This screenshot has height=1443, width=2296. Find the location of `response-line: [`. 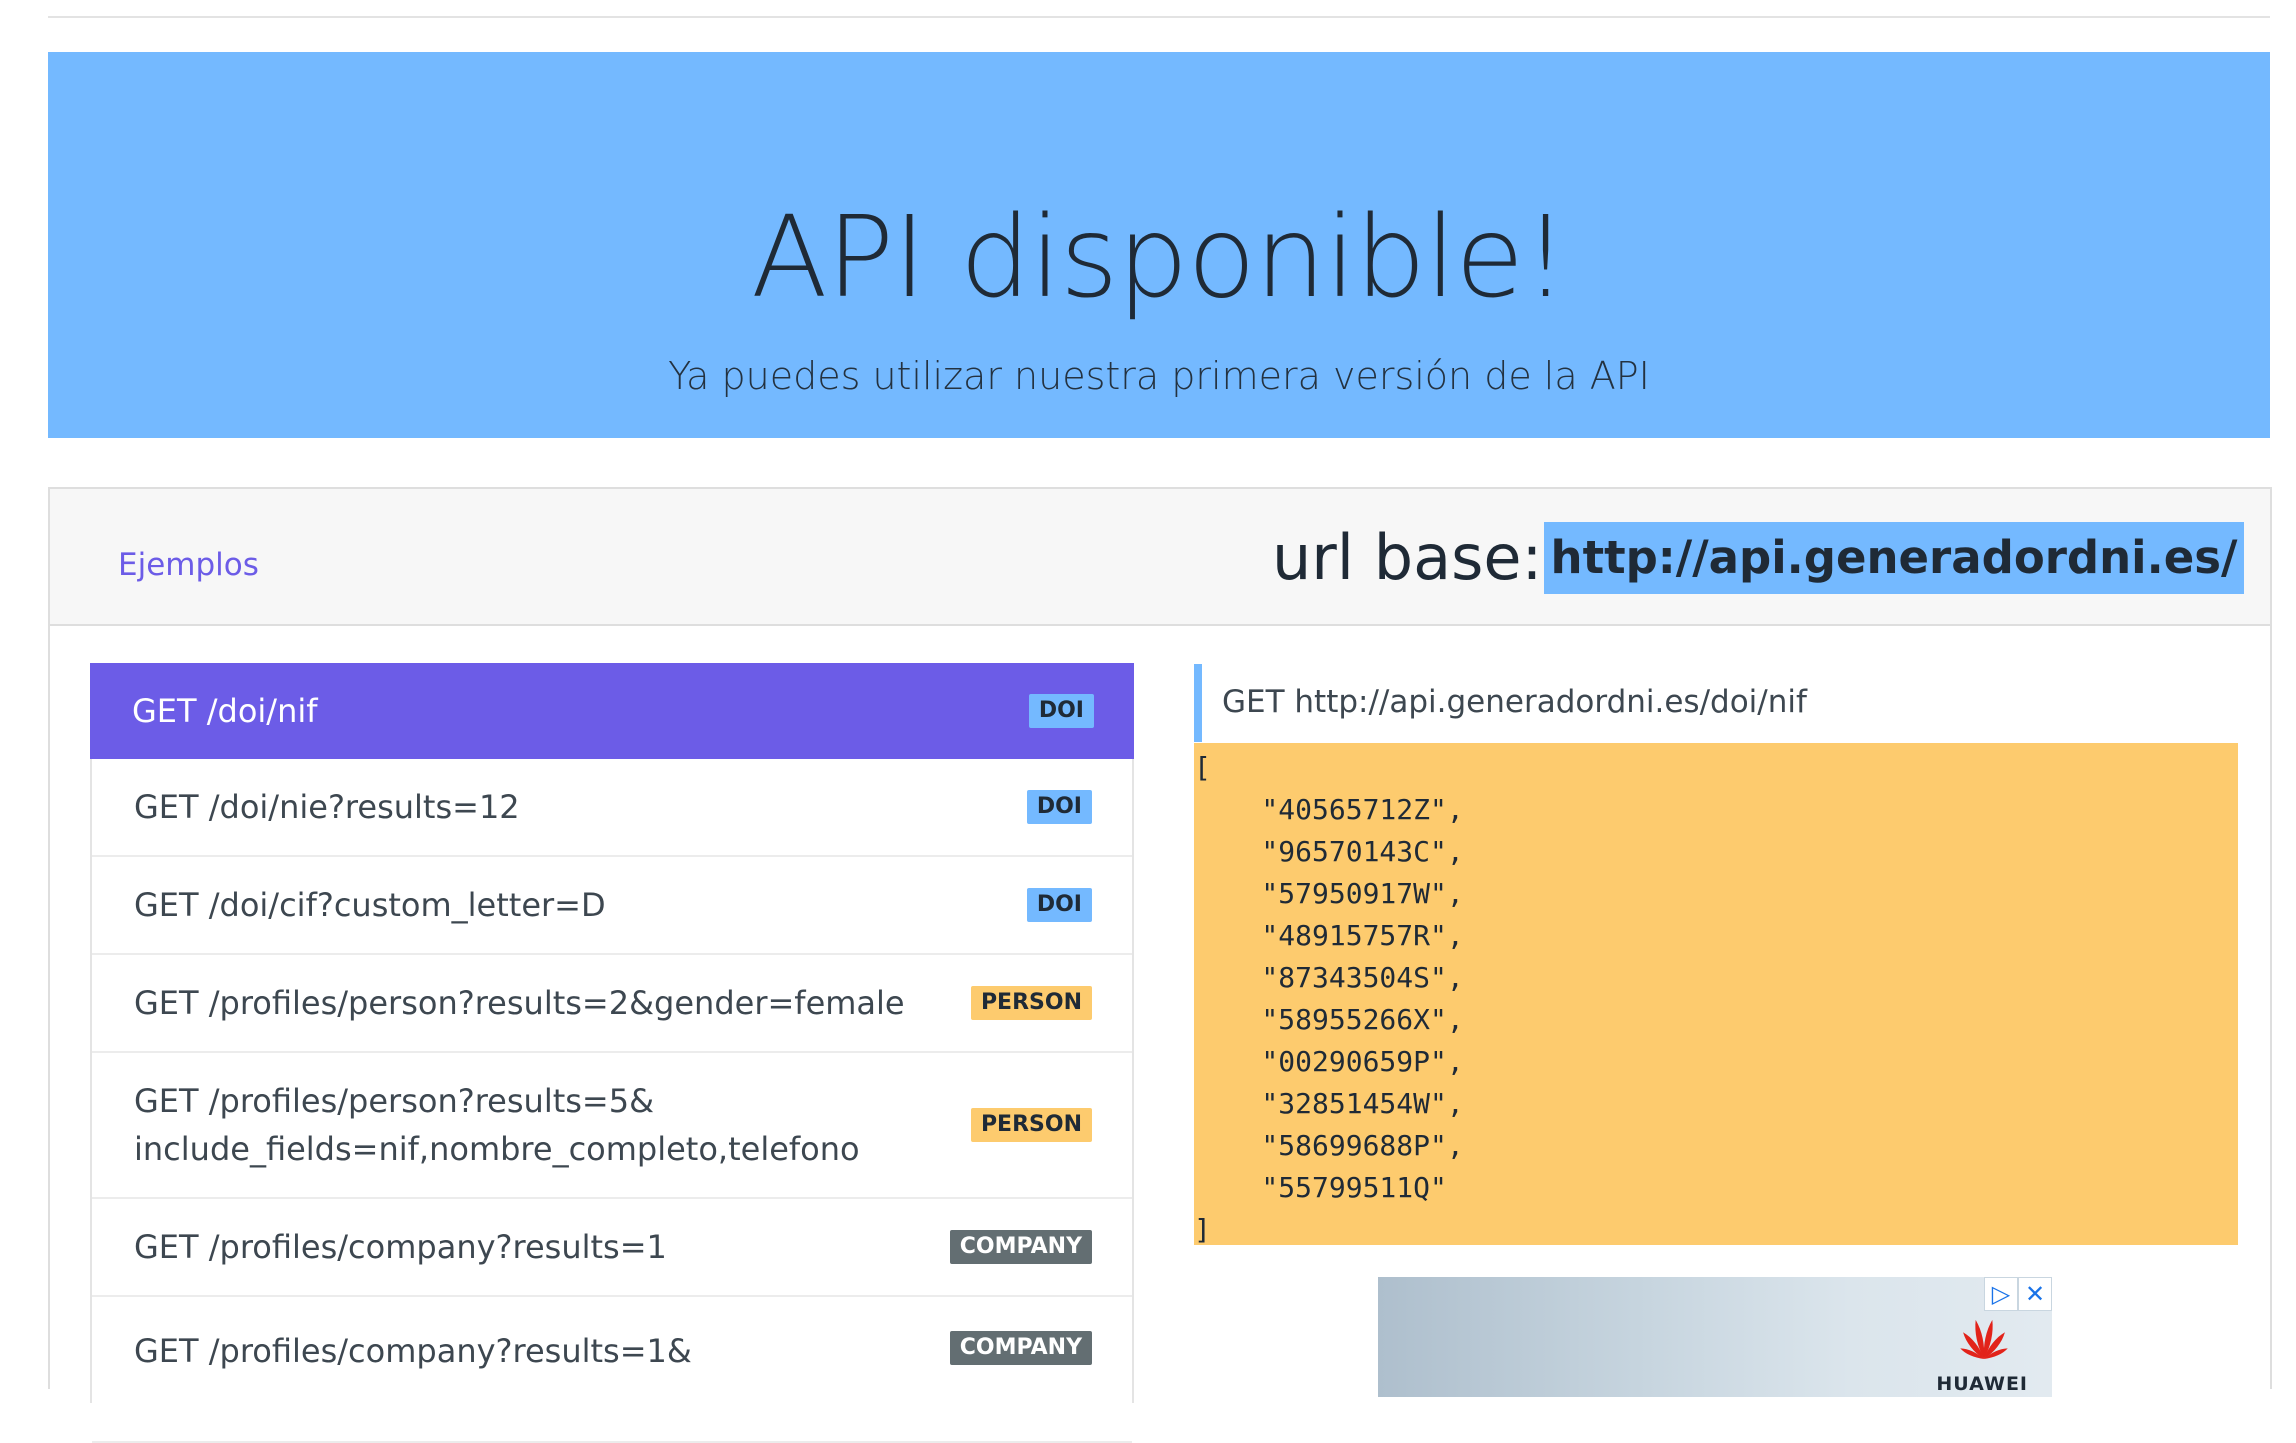

response-line: [ is located at coordinates (1202, 767).